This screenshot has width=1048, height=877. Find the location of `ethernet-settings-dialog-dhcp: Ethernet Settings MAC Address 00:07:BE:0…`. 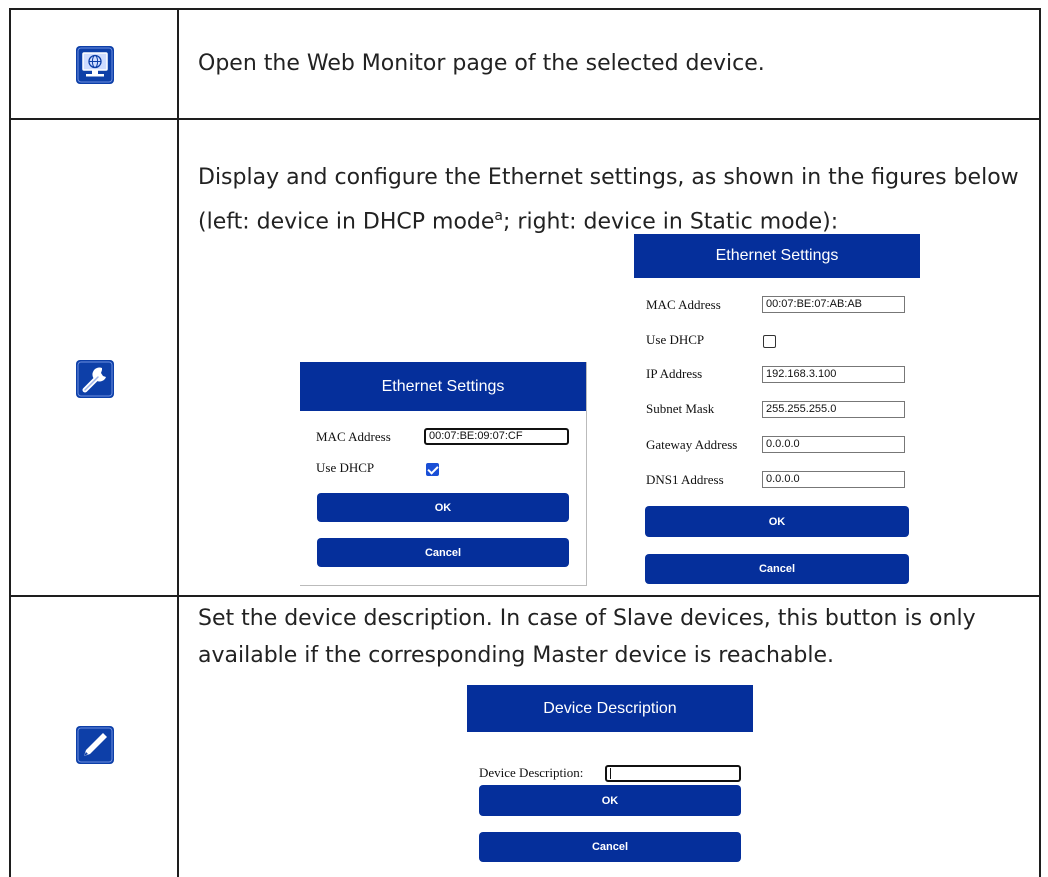

ethernet-settings-dialog-dhcp: Ethernet Settings MAC Address 00:07:BE:0… is located at coordinates (443, 474).